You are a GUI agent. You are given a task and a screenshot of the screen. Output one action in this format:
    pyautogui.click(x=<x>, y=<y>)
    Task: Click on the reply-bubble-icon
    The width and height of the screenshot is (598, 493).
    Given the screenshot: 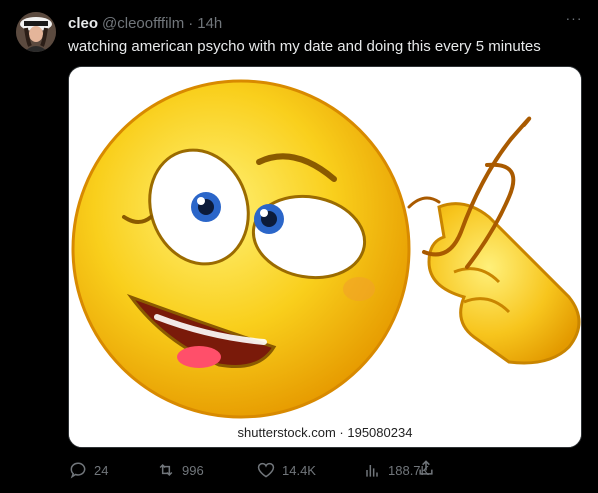 What is the action you would take?
    pyautogui.click(x=78, y=470)
    